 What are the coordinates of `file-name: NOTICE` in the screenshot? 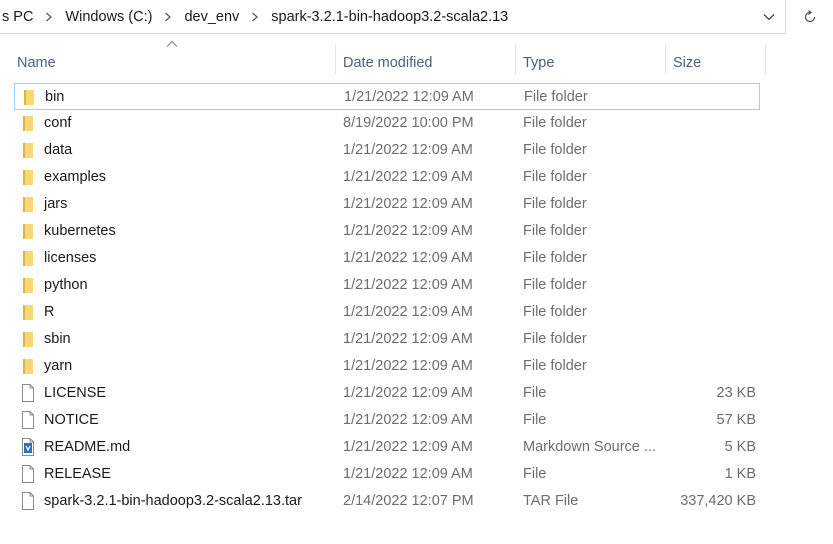 It's located at (71, 420).